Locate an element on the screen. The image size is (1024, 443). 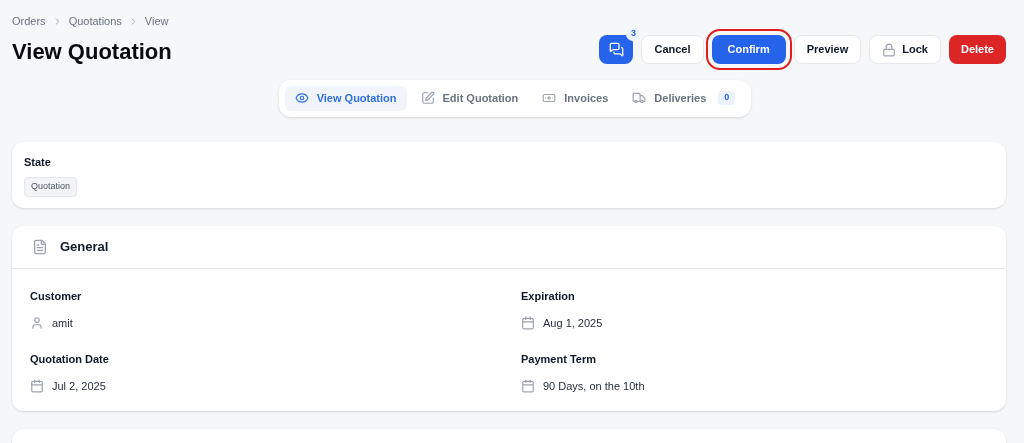
pencil-icon is located at coordinates (427, 98).